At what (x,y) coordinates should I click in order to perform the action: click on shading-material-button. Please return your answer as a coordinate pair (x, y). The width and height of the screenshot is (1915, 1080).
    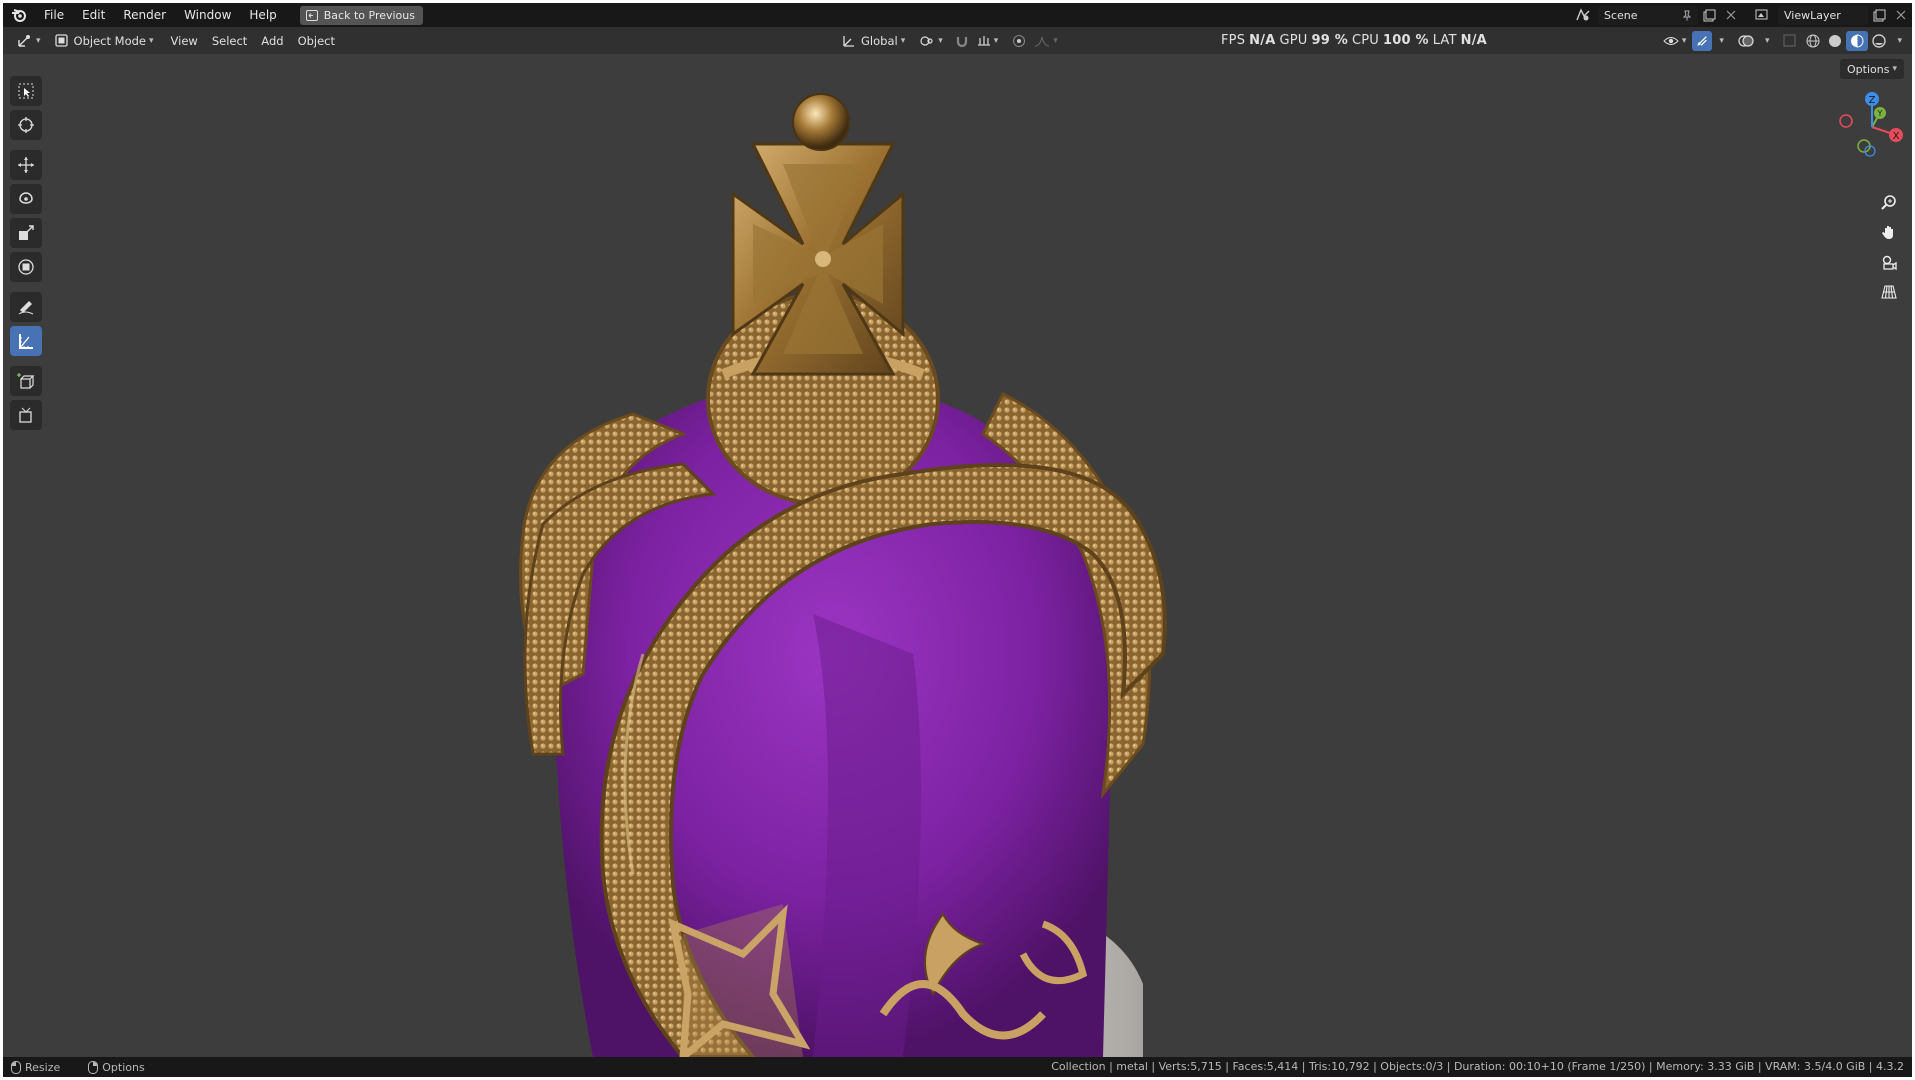
    Looking at the image, I should click on (1857, 40).